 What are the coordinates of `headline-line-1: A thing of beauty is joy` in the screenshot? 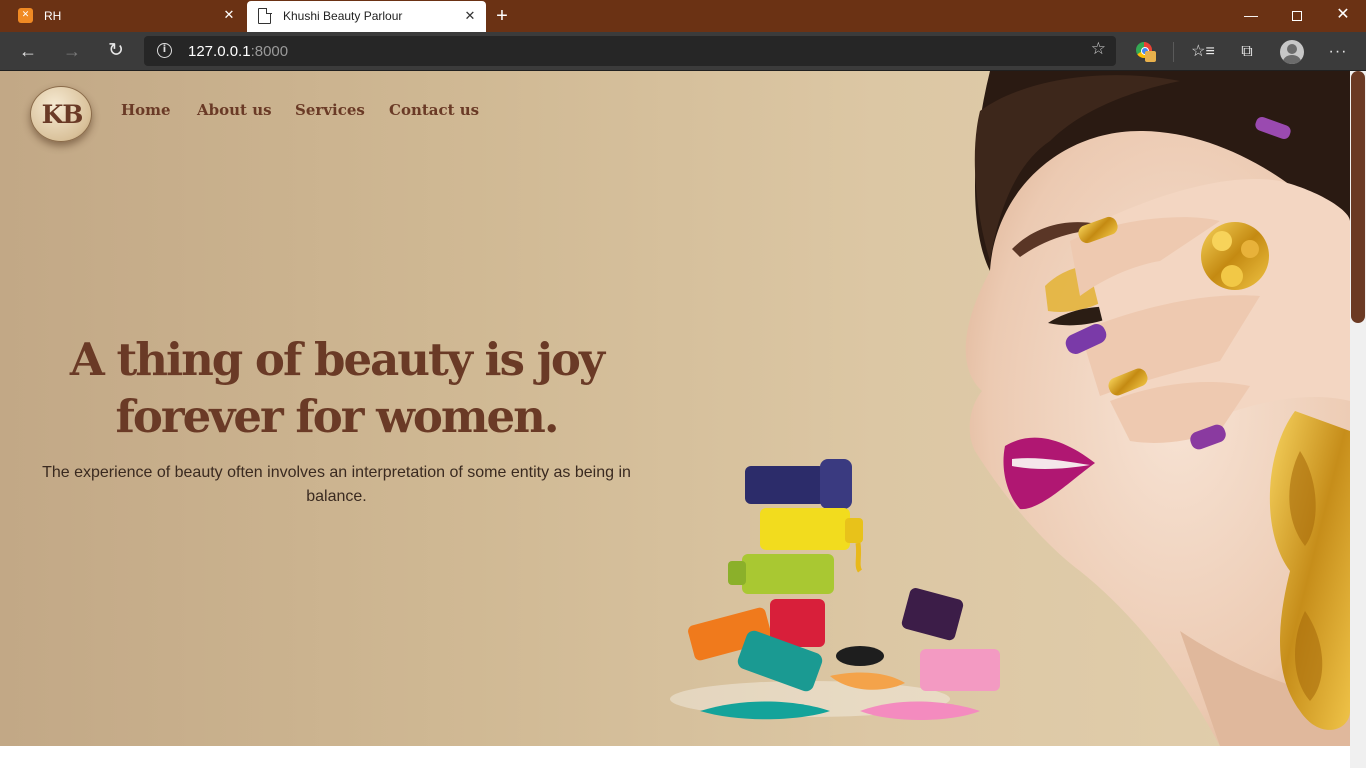 It's located at (337, 359).